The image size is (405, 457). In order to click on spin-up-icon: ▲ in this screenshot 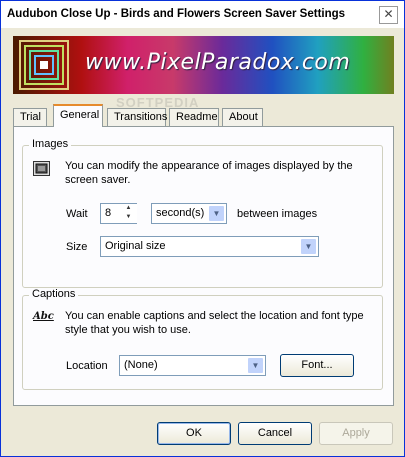, I will do `click(128, 208)`.